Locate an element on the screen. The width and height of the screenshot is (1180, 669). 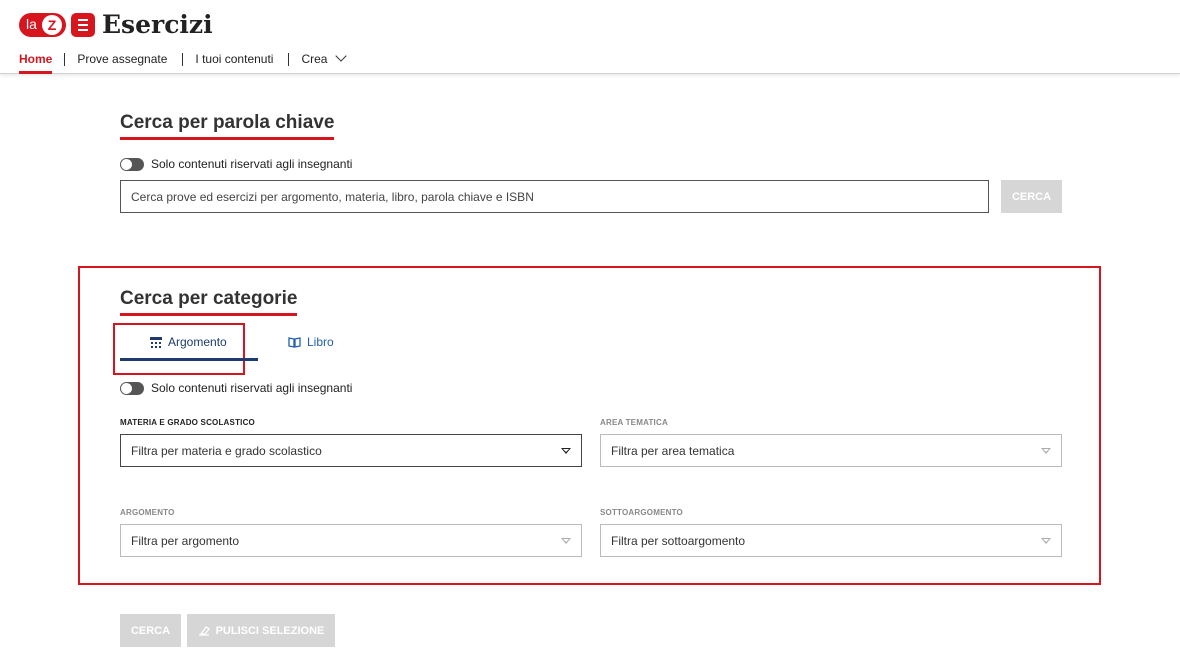
tab-argomento: Argomento is located at coordinates (188, 342).